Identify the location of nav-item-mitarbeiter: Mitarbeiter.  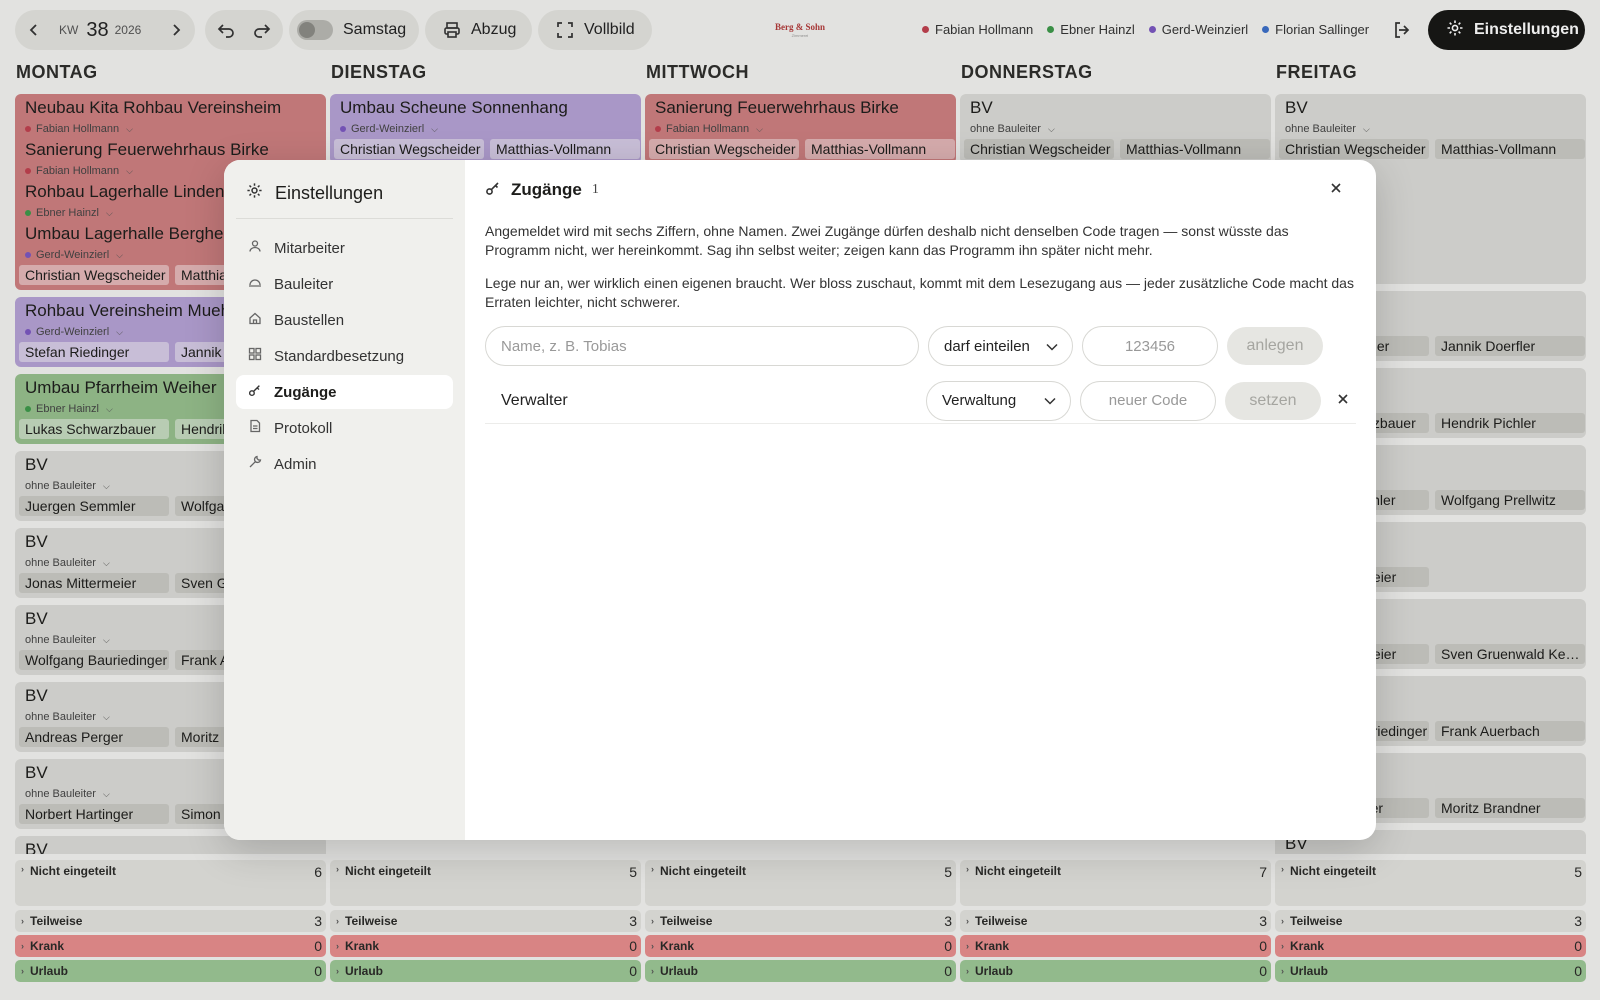
(344, 248).